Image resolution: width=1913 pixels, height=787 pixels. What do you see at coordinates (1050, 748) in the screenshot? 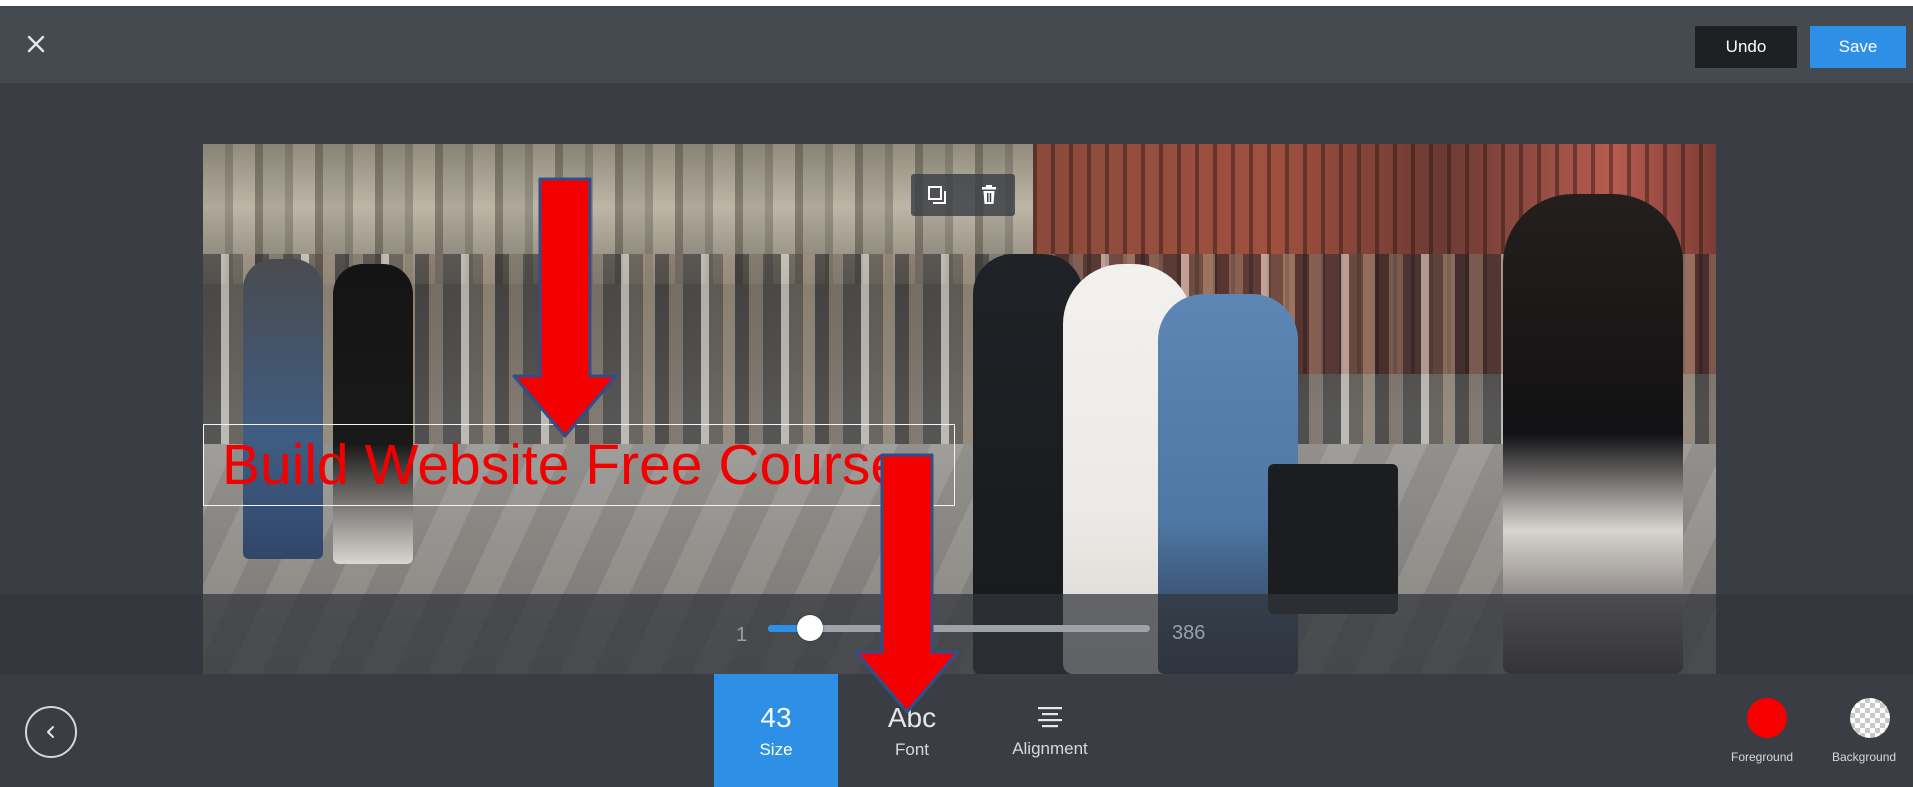
I see `tab-alignment-label: Alignment` at bounding box center [1050, 748].